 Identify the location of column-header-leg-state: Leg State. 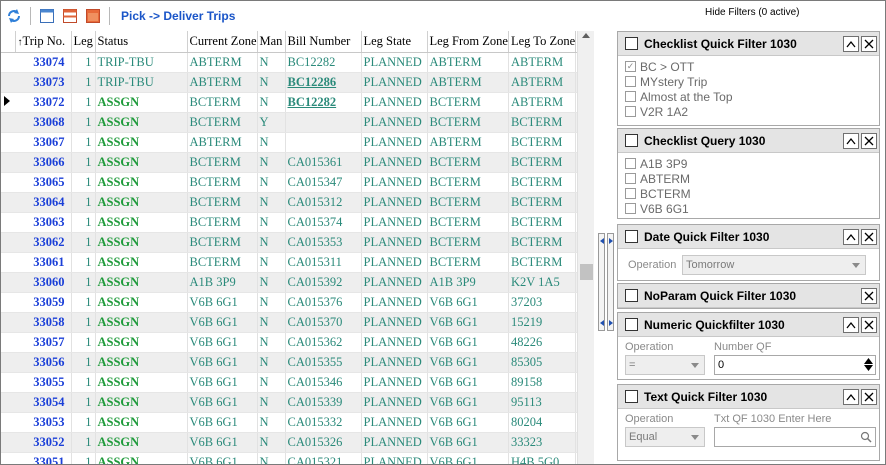
(394, 42).